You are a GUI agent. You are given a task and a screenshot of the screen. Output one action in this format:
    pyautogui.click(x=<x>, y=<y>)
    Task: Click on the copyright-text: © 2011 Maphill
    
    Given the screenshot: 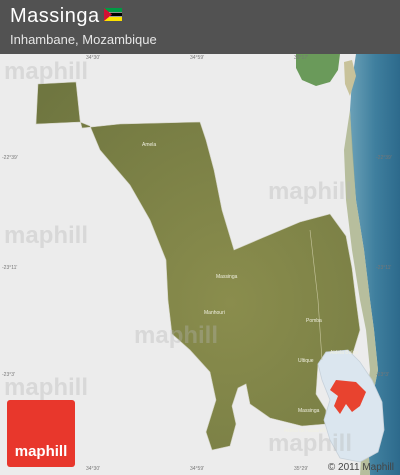 What is the action you would take?
    pyautogui.click(x=360, y=467)
    